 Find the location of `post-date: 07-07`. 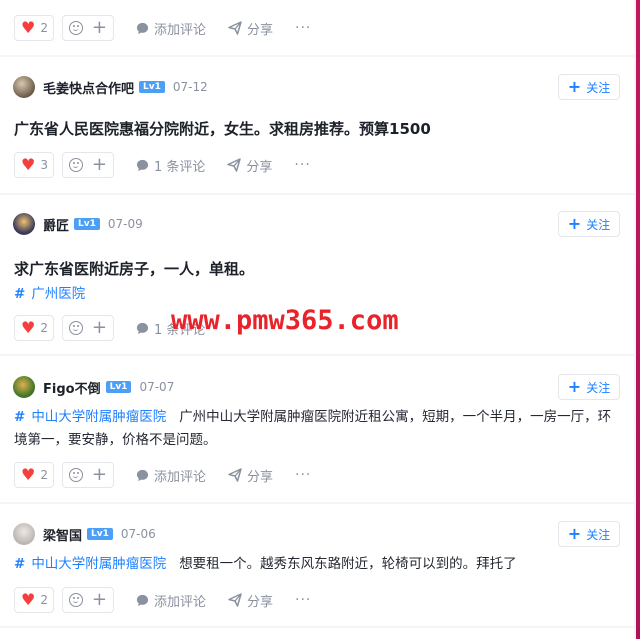

post-date: 07-07 is located at coordinates (157, 387).